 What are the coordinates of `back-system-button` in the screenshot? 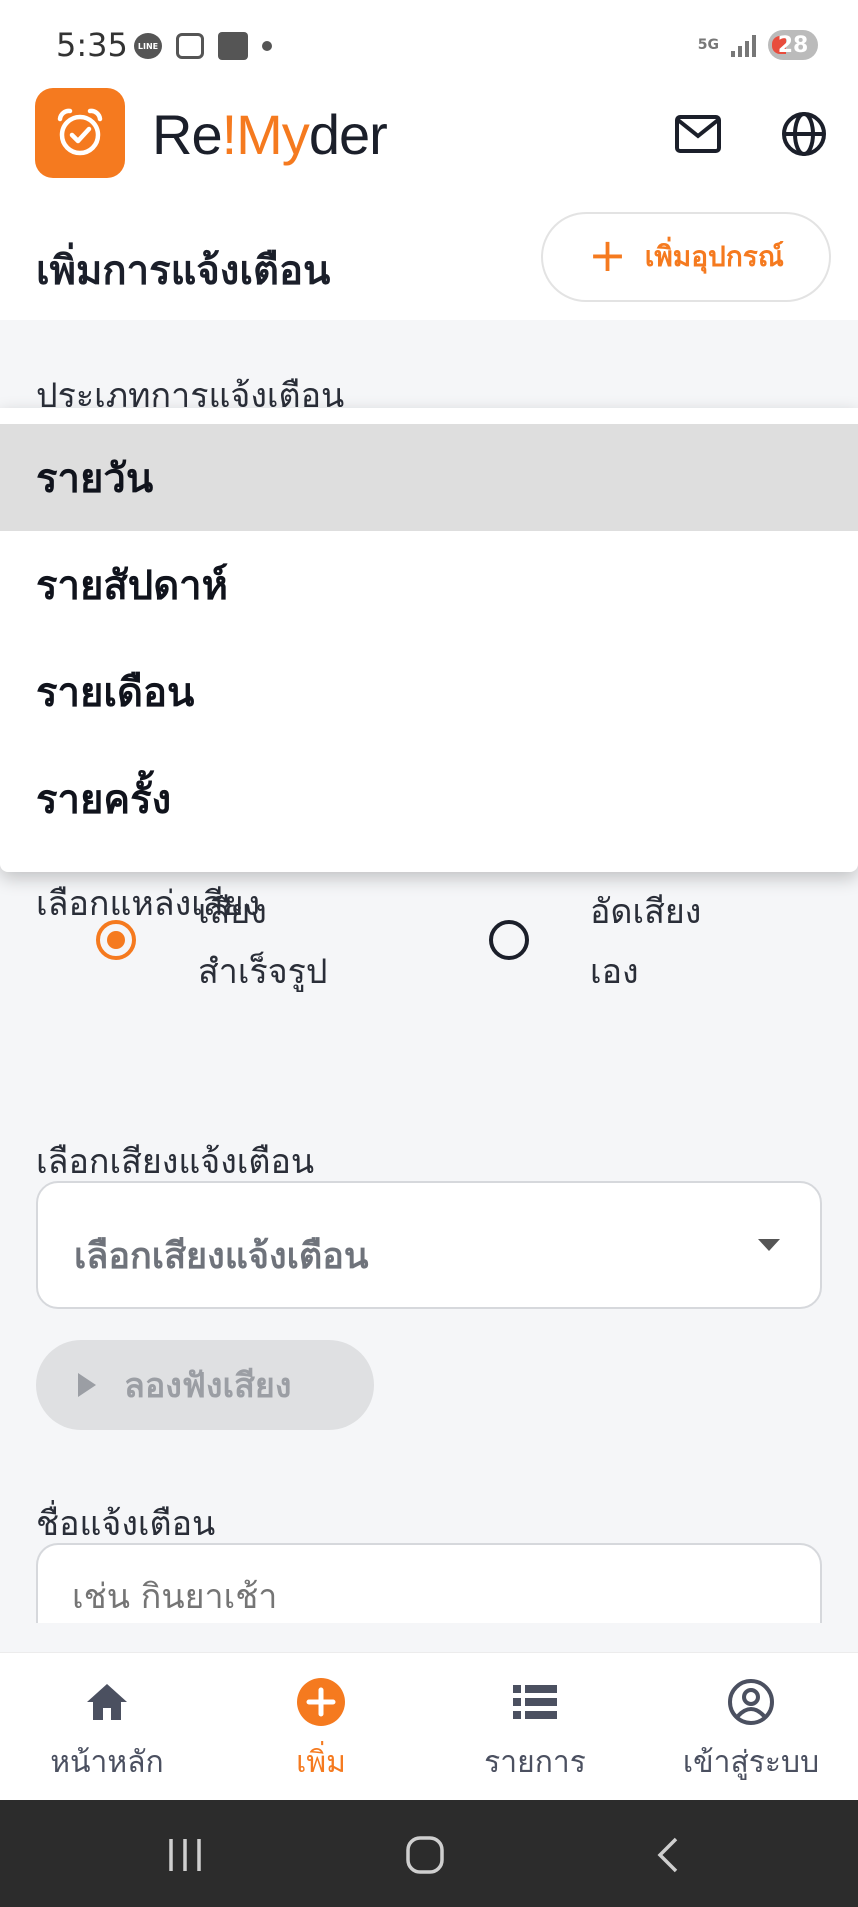 It's located at (667, 1855).